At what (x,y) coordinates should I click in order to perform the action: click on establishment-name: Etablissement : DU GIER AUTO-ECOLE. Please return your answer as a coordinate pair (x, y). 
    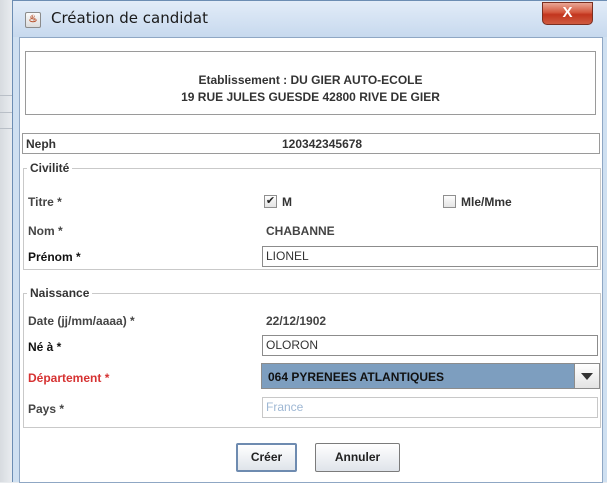
    Looking at the image, I should click on (310, 80).